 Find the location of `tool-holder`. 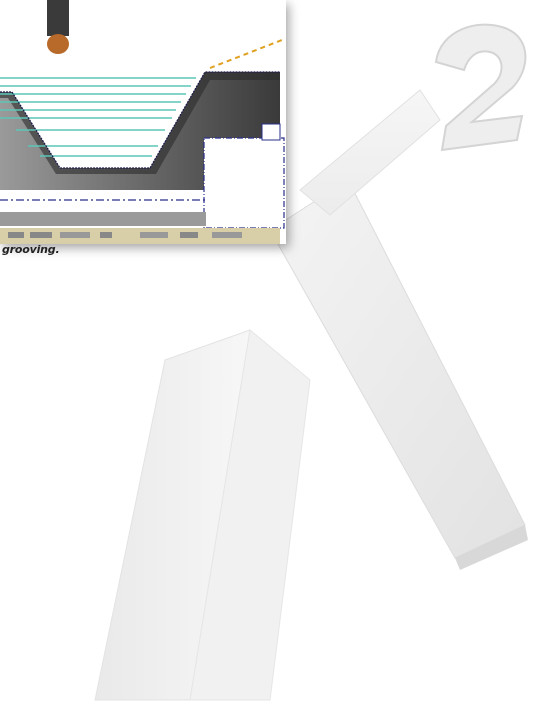

tool-holder is located at coordinates (58, 18).